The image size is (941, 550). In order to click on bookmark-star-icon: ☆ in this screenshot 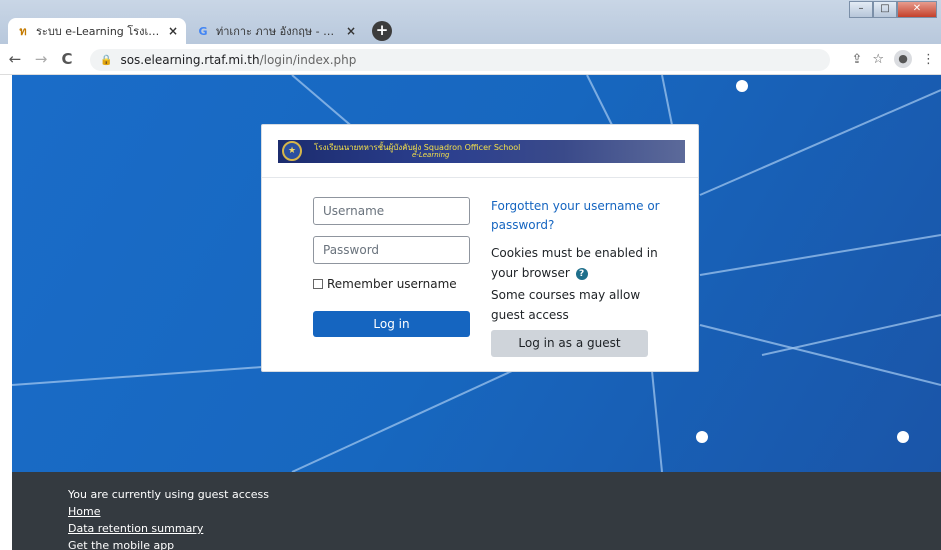, I will do `click(878, 59)`.